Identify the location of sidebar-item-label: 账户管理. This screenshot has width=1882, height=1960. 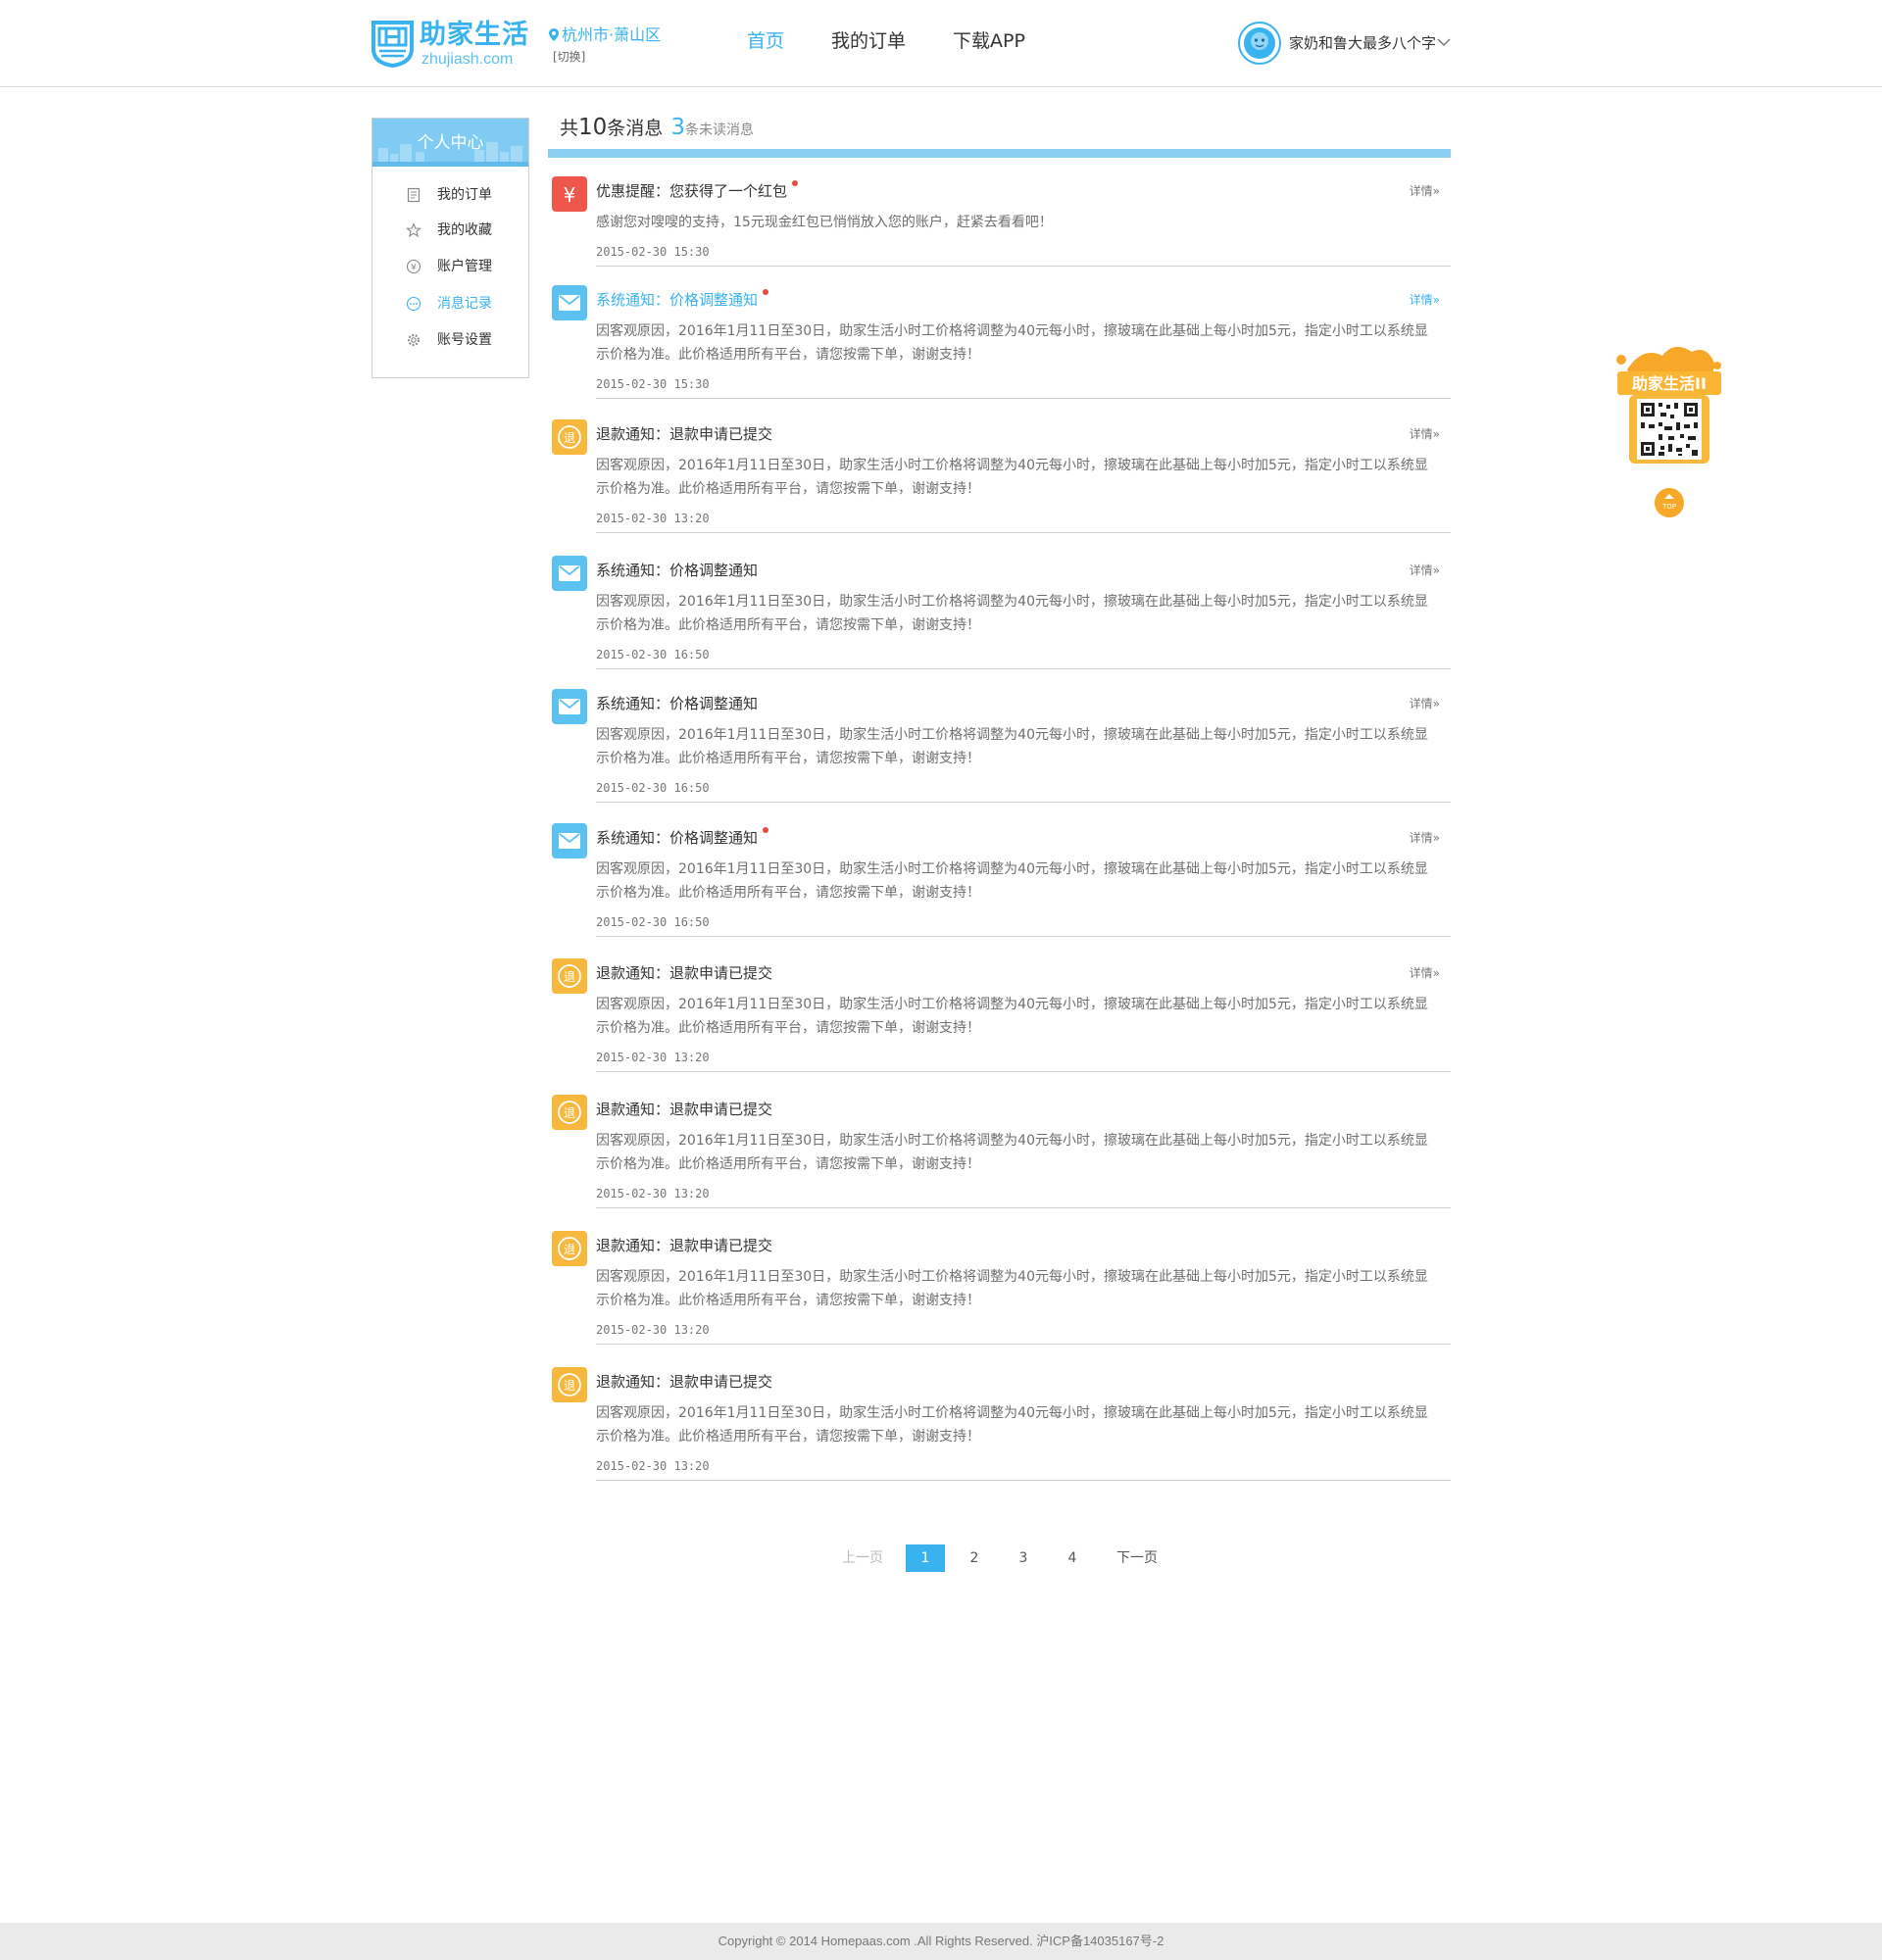
(465, 266).